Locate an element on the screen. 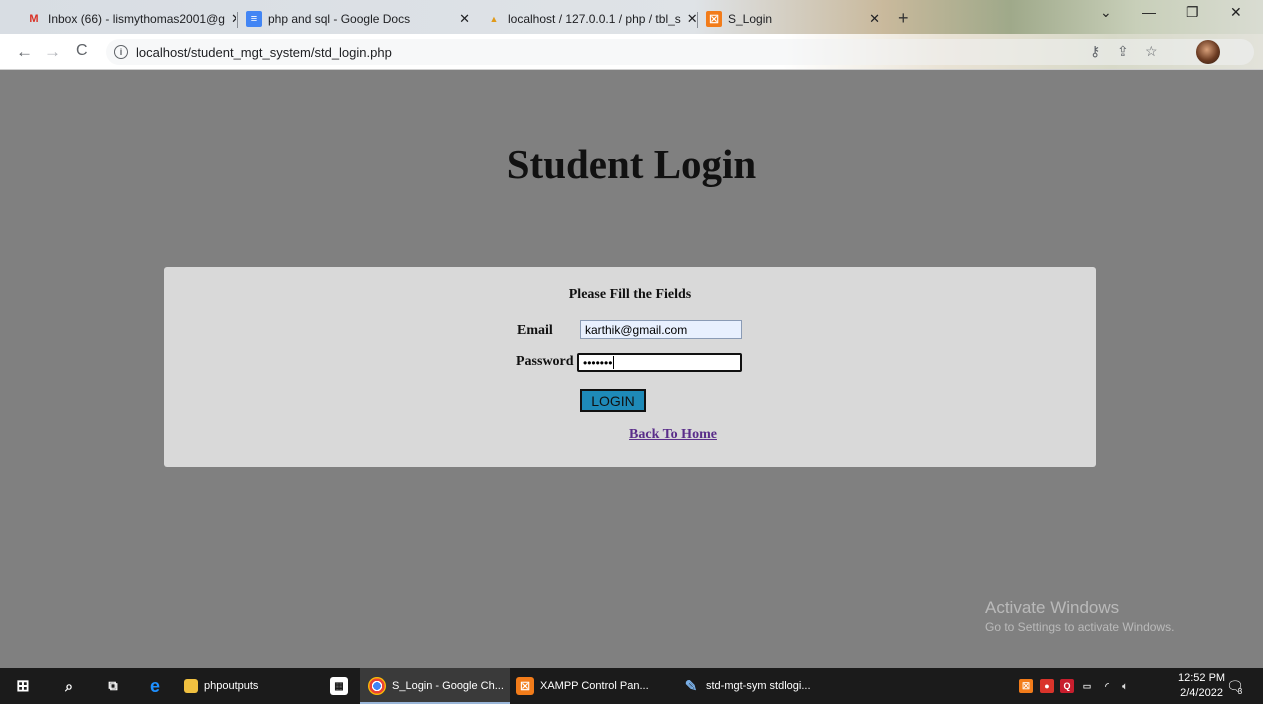 This screenshot has height=704, width=1263. back-to-home-link: Back To Home is located at coordinates (673, 435).